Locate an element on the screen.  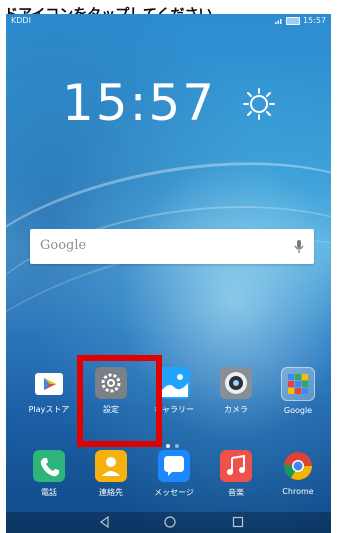
camera-icon is located at coordinates (236, 383).